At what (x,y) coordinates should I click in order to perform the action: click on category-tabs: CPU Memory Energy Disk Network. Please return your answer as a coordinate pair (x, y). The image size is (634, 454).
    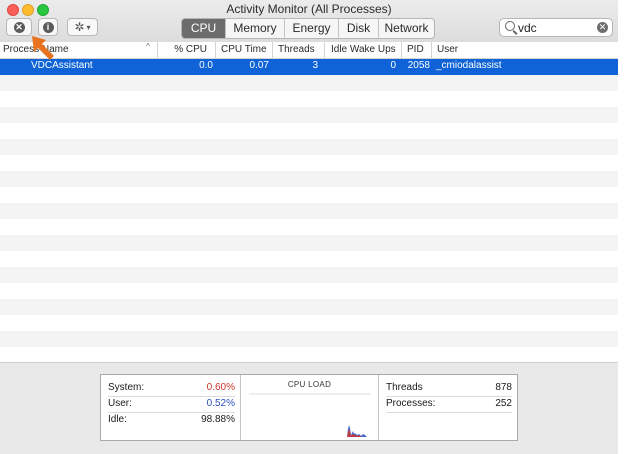
    Looking at the image, I should click on (308, 28).